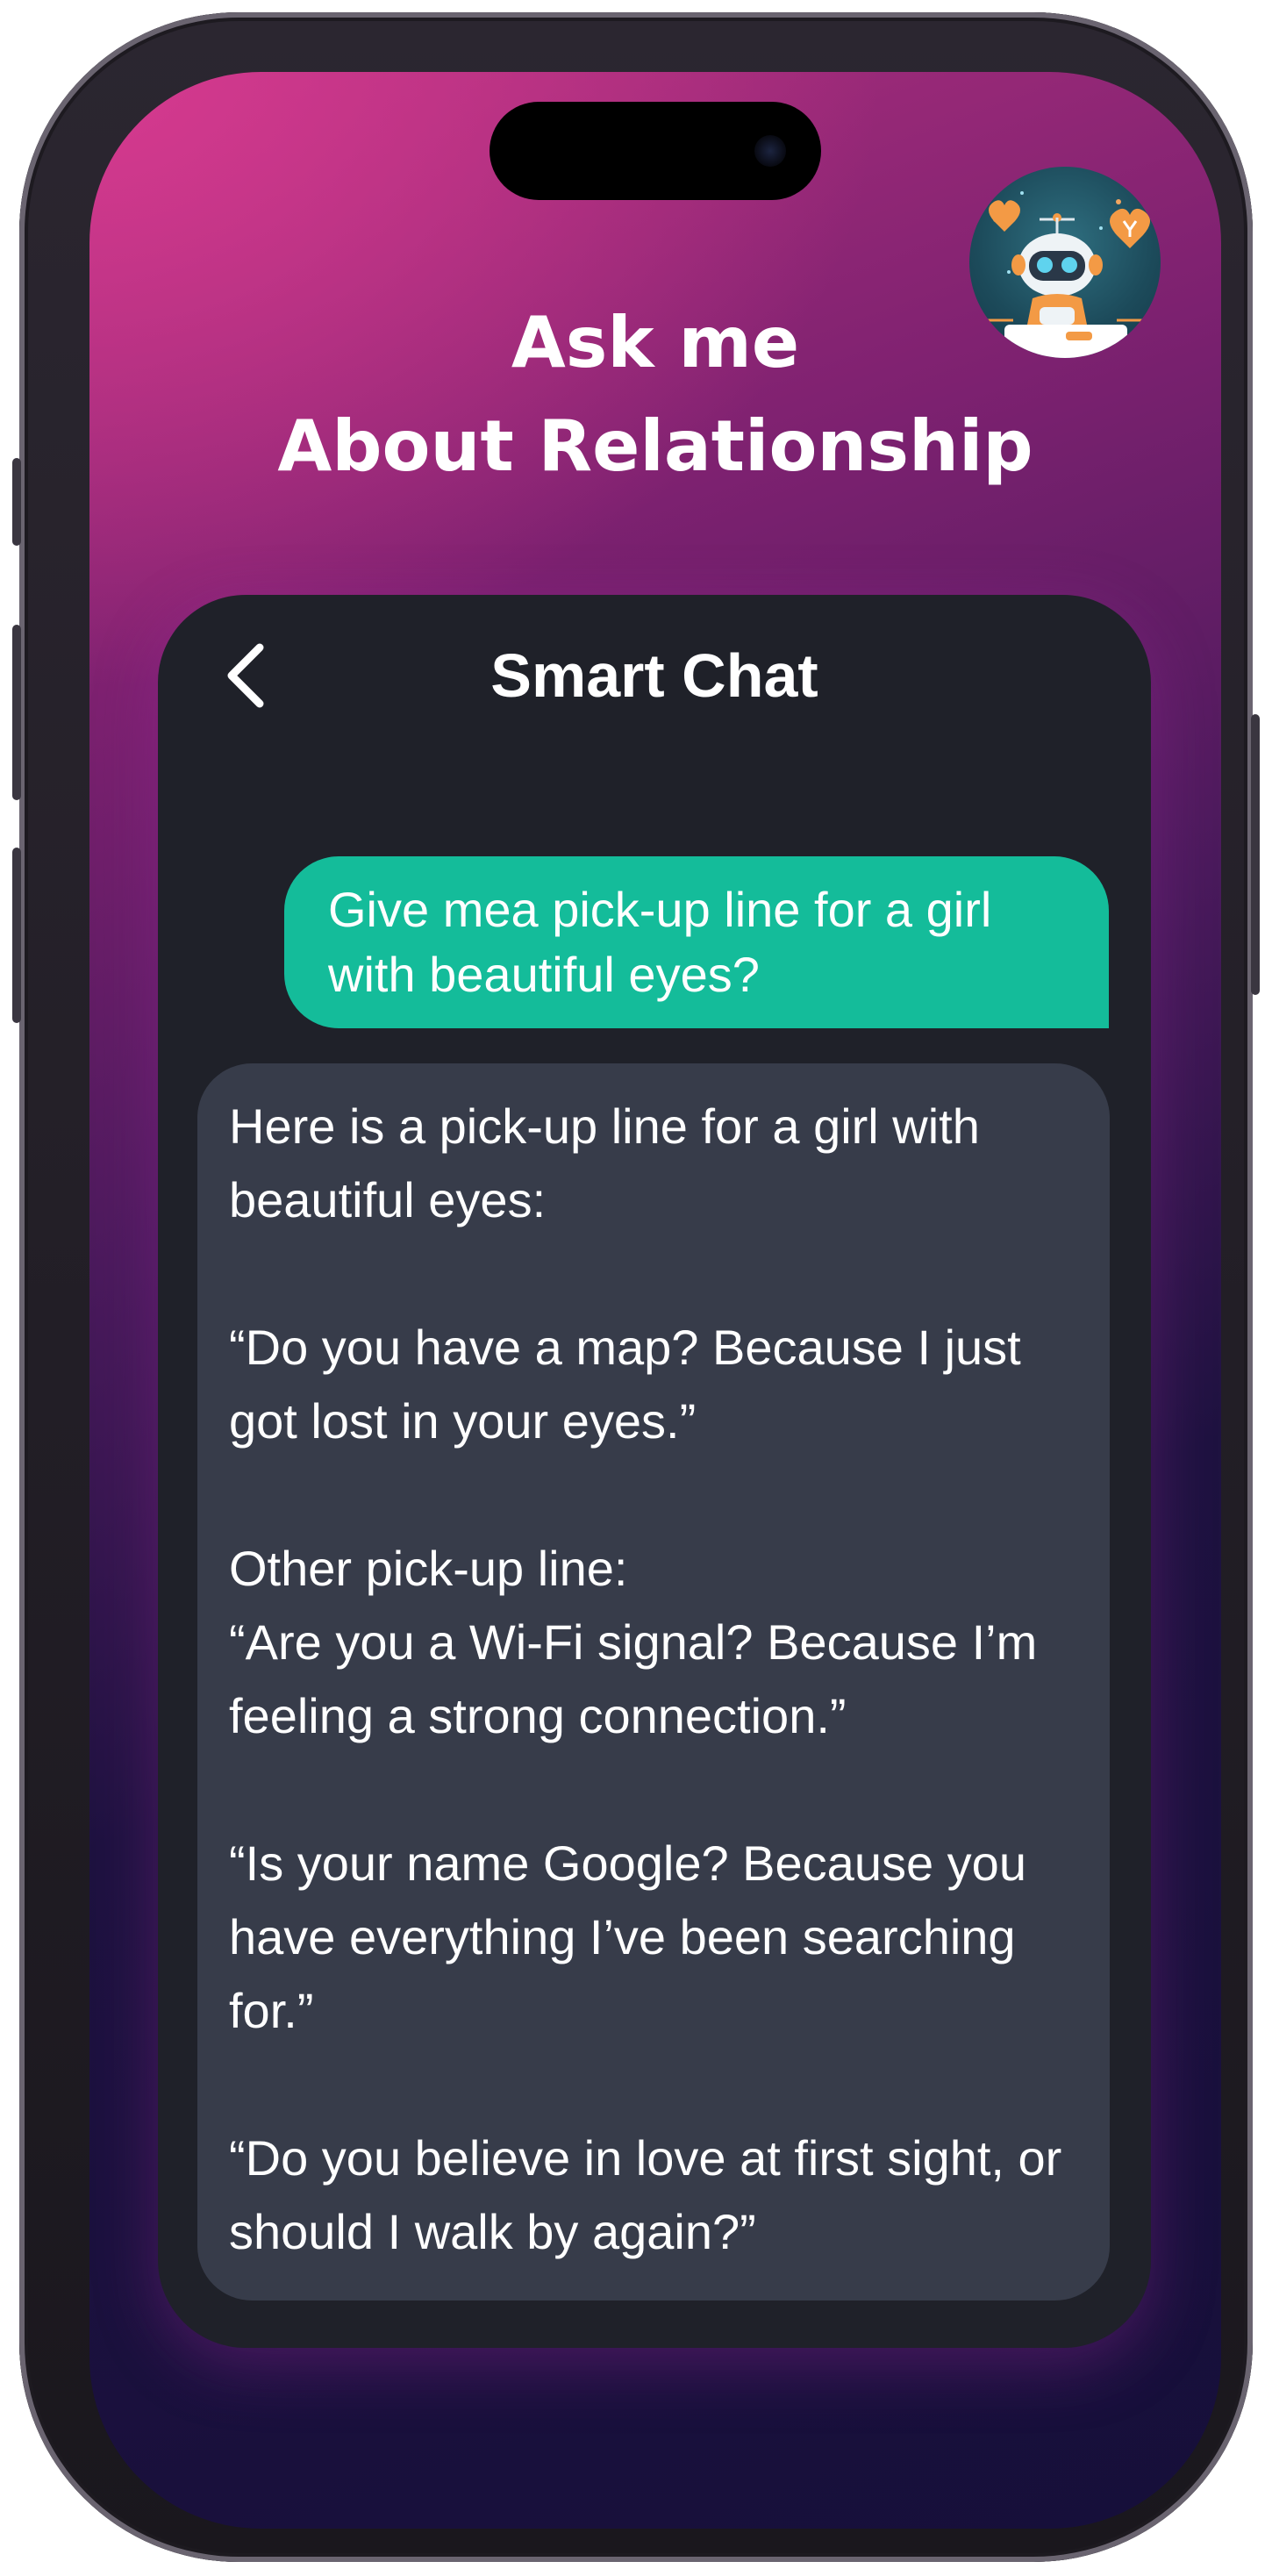 The width and height of the screenshot is (1272, 2576). Describe the element at coordinates (16, 502) in the screenshot. I see `action-button` at that location.